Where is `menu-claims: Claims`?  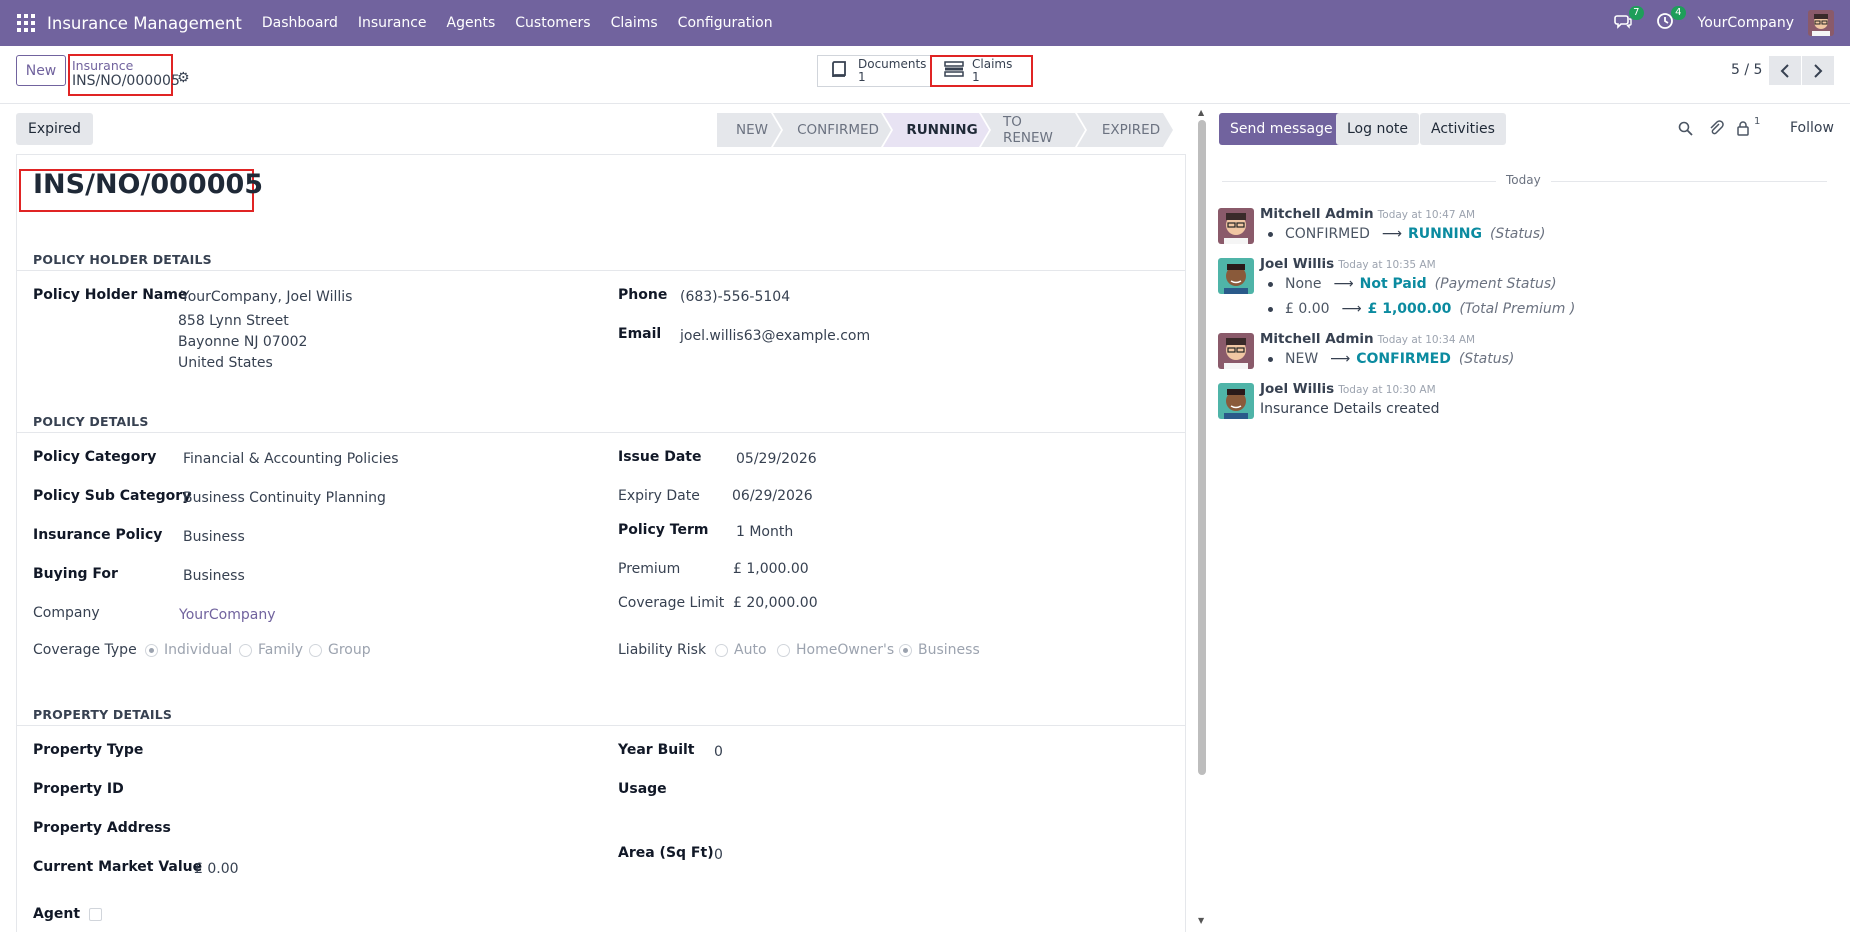
menu-claims: Claims is located at coordinates (634, 23).